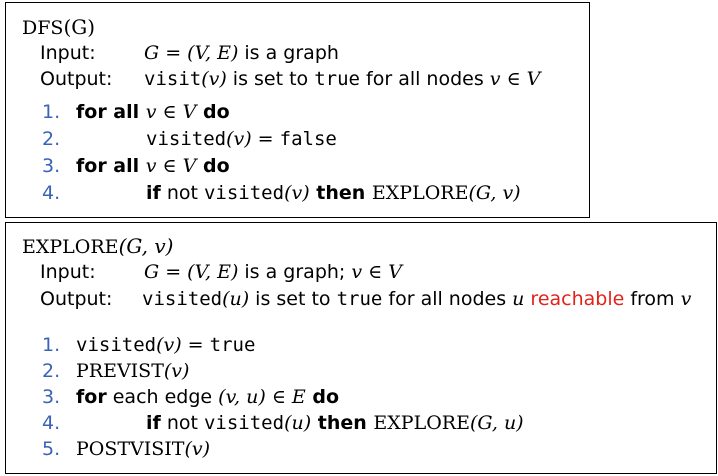 The width and height of the screenshot is (718, 476). I want to click on explore-input-math: G = (V, E), so click(191, 272).